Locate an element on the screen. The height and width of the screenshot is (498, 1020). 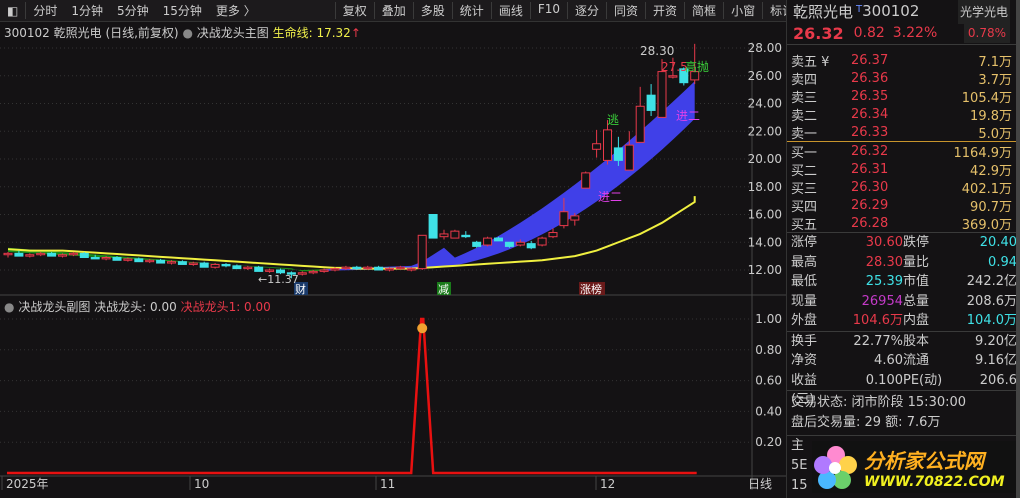
level-price: 26.35 is located at coordinates (870, 96).